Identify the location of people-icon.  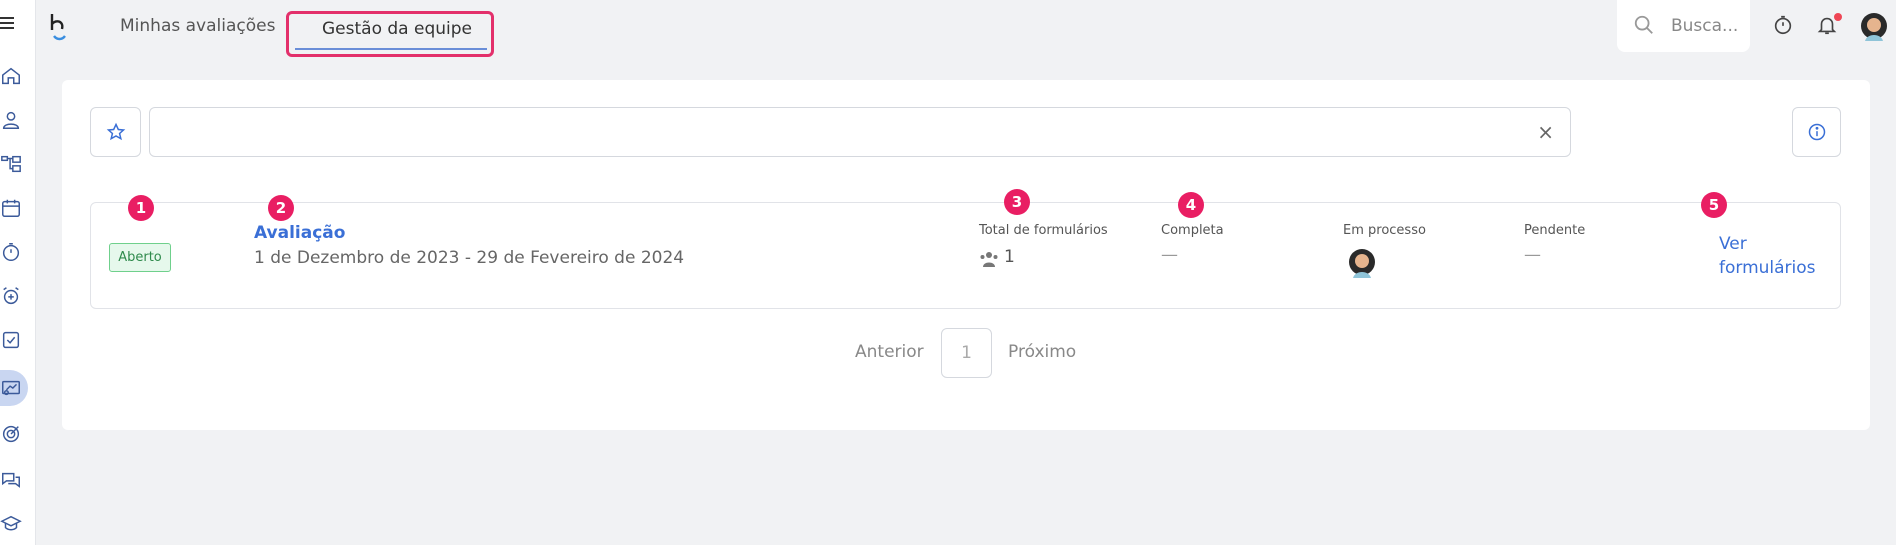
(989, 259).